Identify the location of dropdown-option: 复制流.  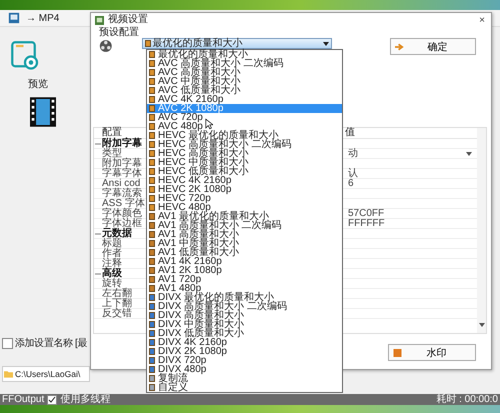
(244, 378).